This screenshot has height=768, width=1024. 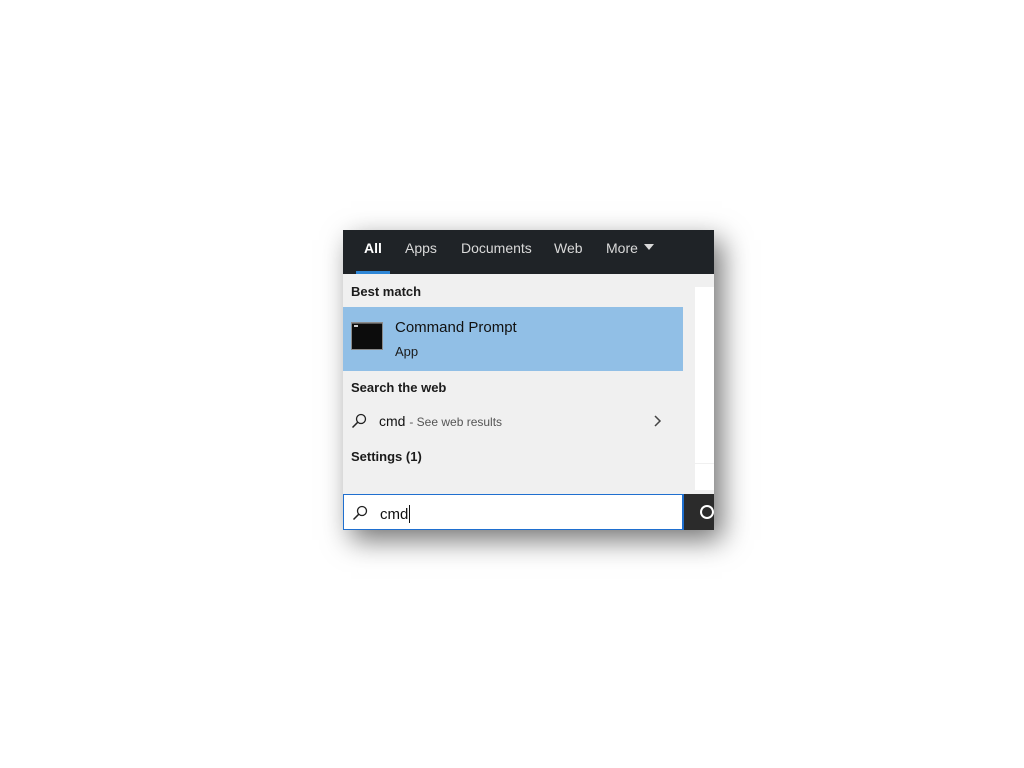 I want to click on search-filter-tabs: All Apps Documents Web More, so click(x=528, y=252).